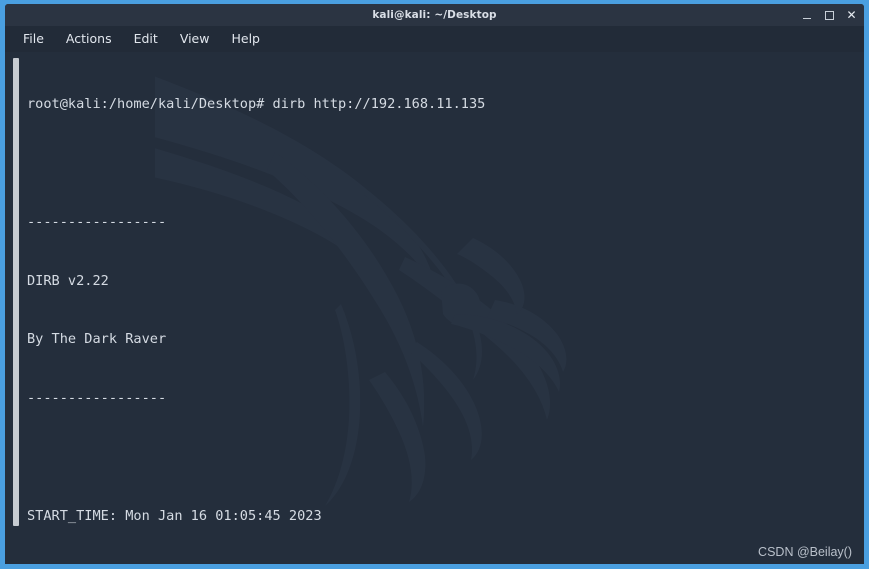 This screenshot has height=569, width=869. Describe the element at coordinates (245, 39) in the screenshot. I see `menu-item-help: Help` at that location.